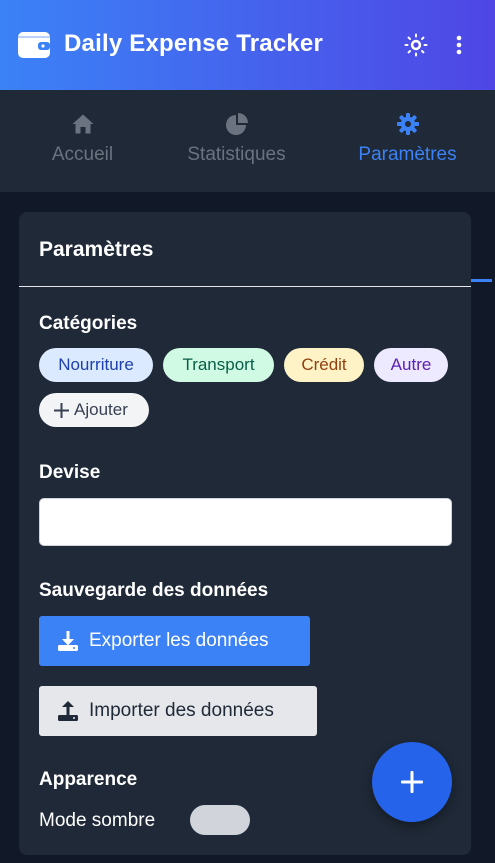 The width and height of the screenshot is (495, 863). I want to click on settings-title: Paramètres, so click(96, 249).